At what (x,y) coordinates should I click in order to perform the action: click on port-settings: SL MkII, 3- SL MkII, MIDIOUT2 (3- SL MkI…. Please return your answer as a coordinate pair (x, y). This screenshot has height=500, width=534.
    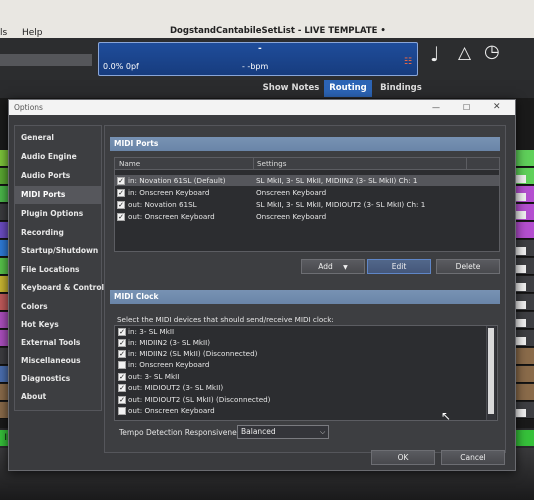
    Looking at the image, I should click on (341, 204).